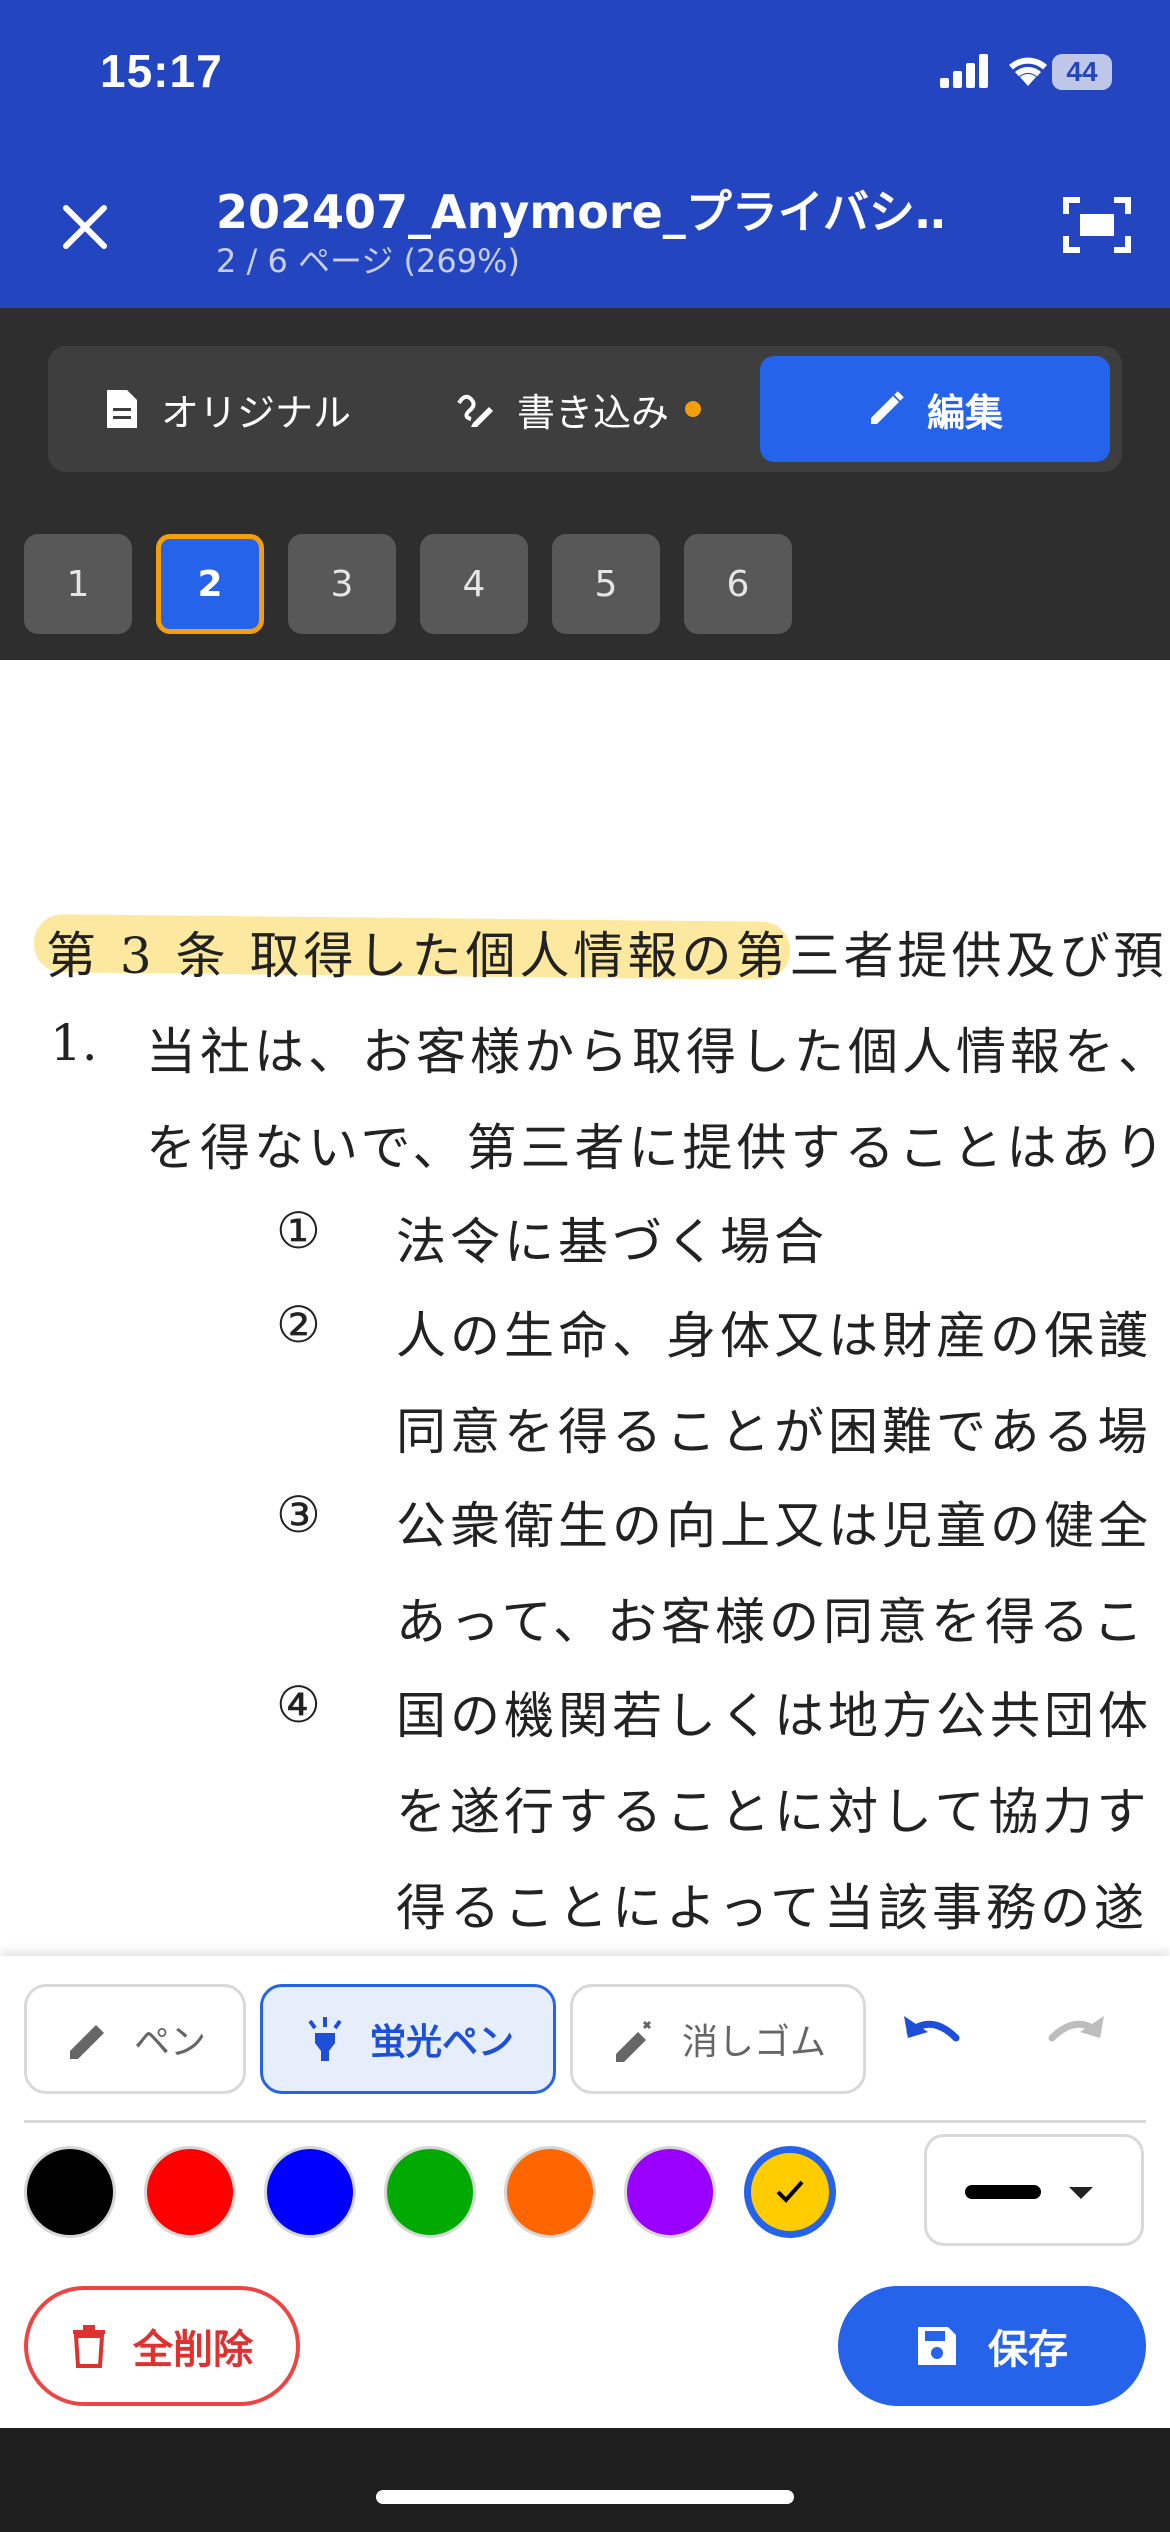 This screenshot has width=1170, height=2532. Describe the element at coordinates (1003, 2192) in the screenshot. I see `stroke-width-preview` at that location.